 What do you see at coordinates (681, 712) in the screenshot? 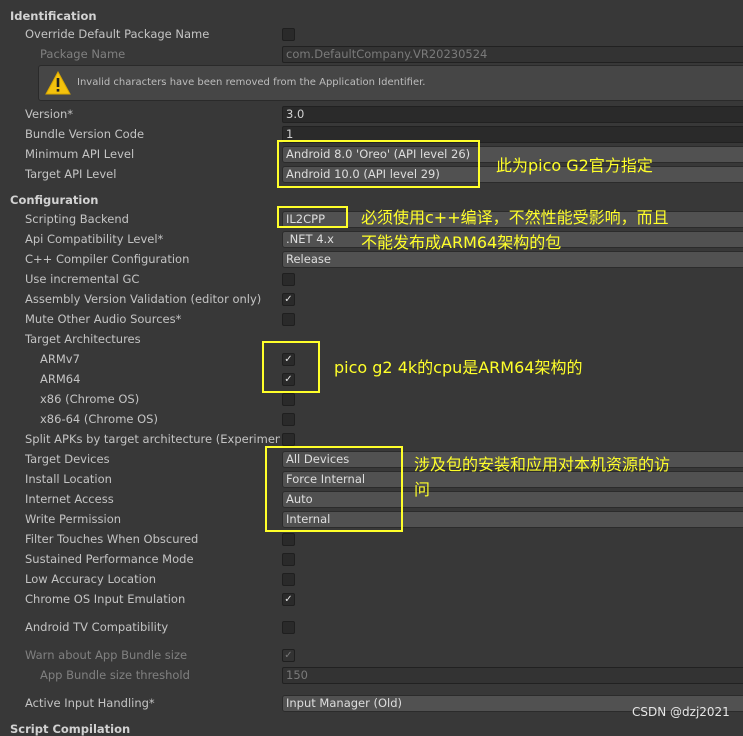
I see `csdn-watermark: CSDN @dzj2021` at bounding box center [681, 712].